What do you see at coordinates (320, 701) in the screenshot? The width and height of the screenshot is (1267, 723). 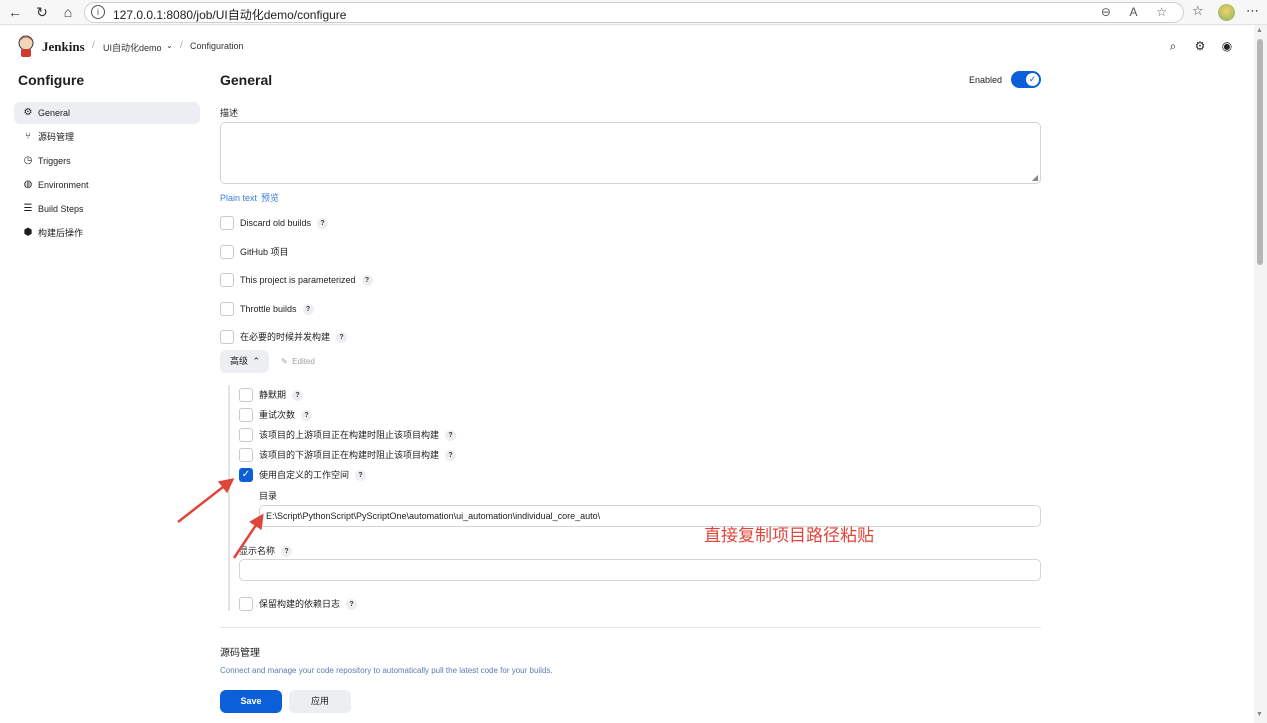 I see `apply-button: 应用` at bounding box center [320, 701].